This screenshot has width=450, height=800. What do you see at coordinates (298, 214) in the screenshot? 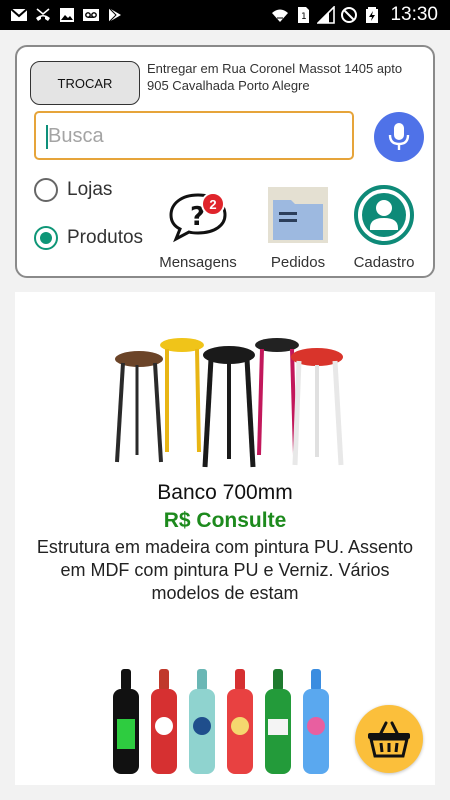
I see `folder-icon` at bounding box center [298, 214].